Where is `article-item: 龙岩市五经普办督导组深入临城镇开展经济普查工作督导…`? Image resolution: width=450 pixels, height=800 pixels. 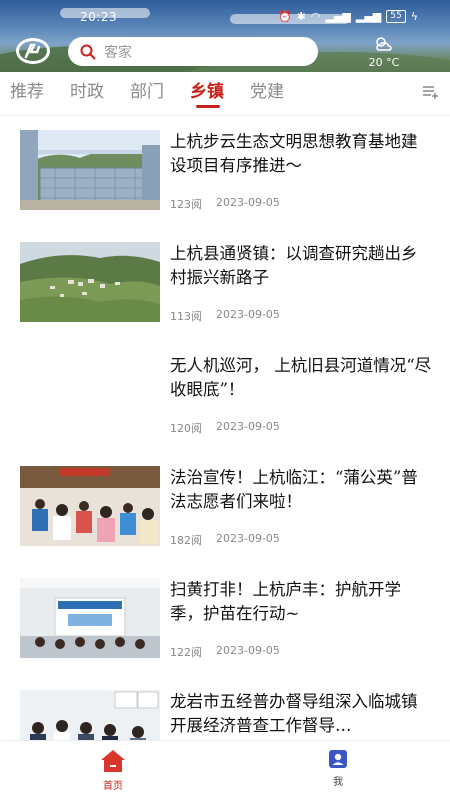
article-item: 龙岩市五经普办督导组深入临城镇开展经济普查工作督导… is located at coordinates (225, 710).